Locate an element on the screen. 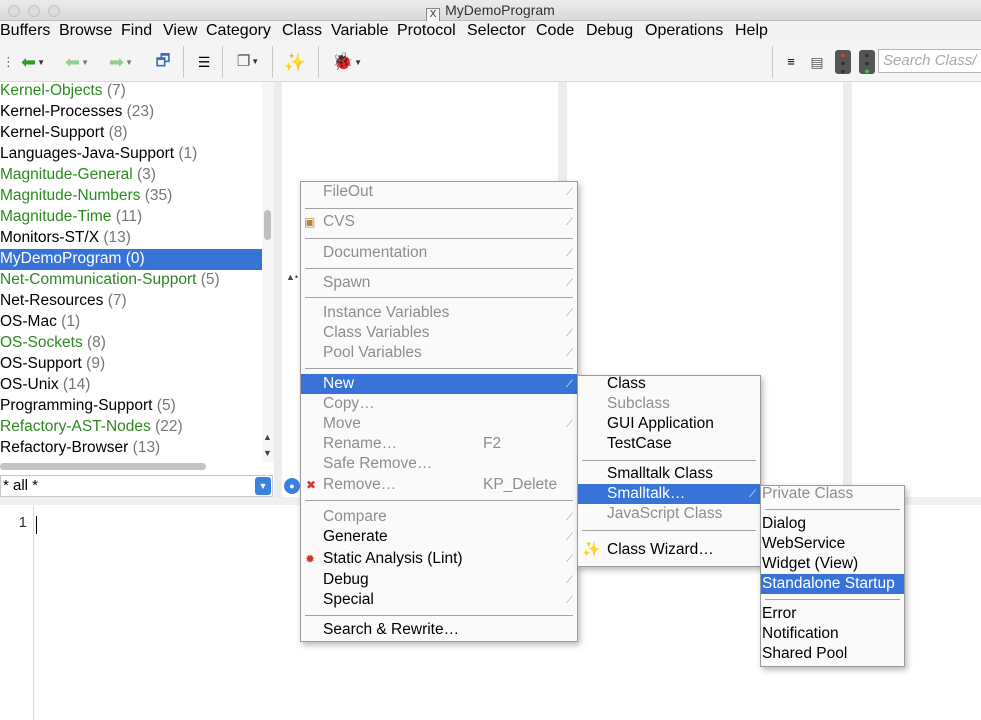  menu-item-widget-view: Widget (View) is located at coordinates (832, 564).